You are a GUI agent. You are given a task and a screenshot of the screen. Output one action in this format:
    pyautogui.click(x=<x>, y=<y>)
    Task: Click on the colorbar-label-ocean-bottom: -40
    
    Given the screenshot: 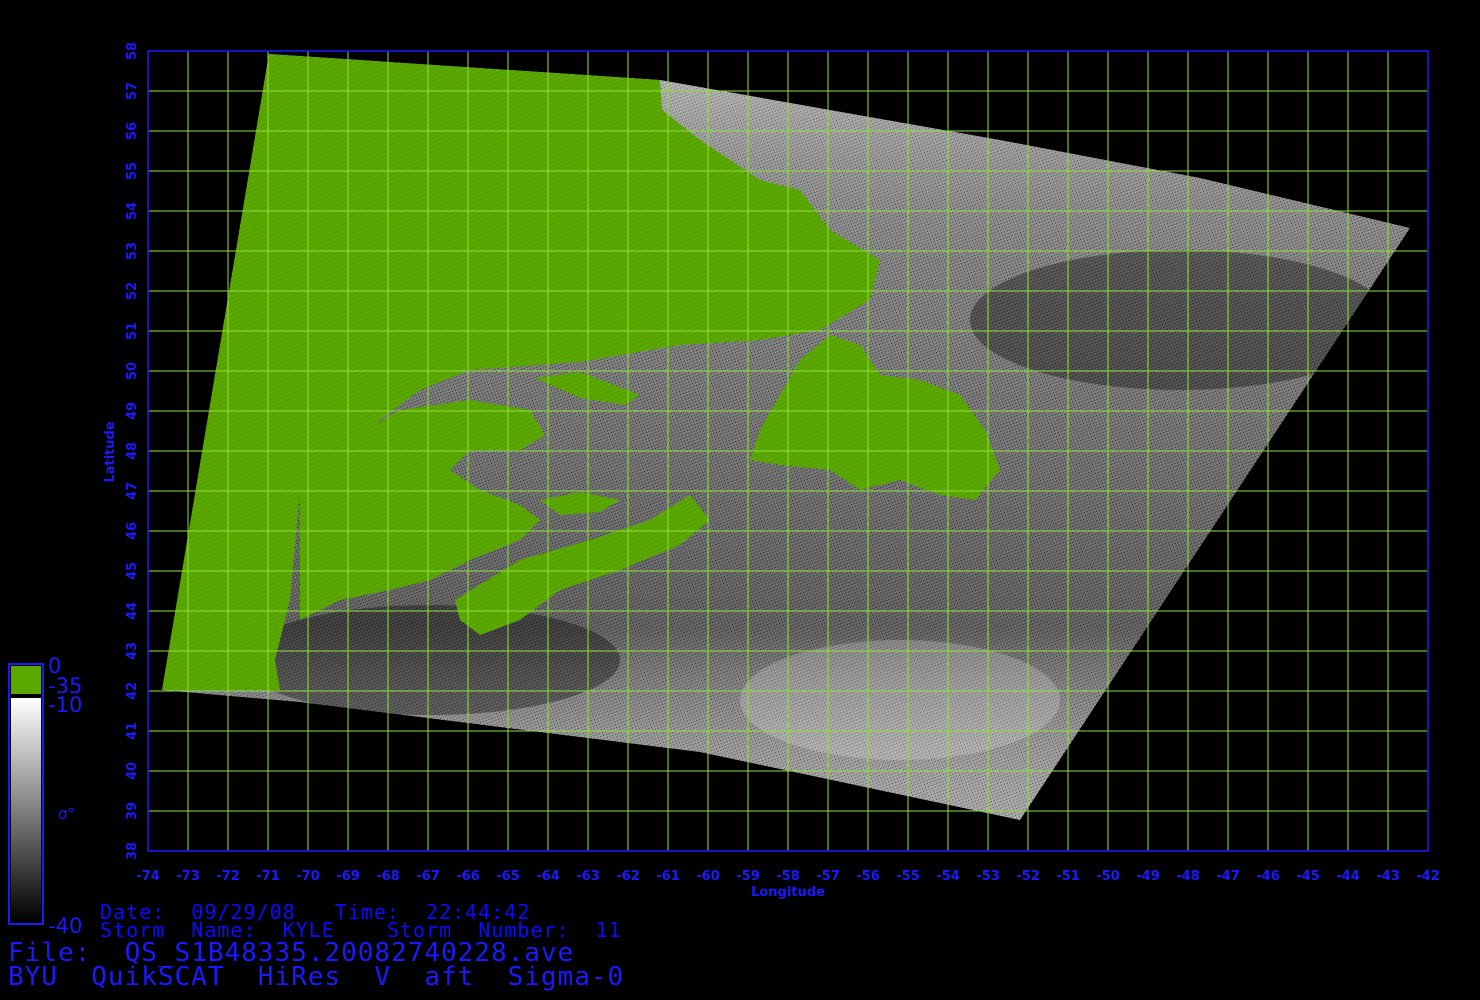 What is the action you would take?
    pyautogui.click(x=65, y=926)
    